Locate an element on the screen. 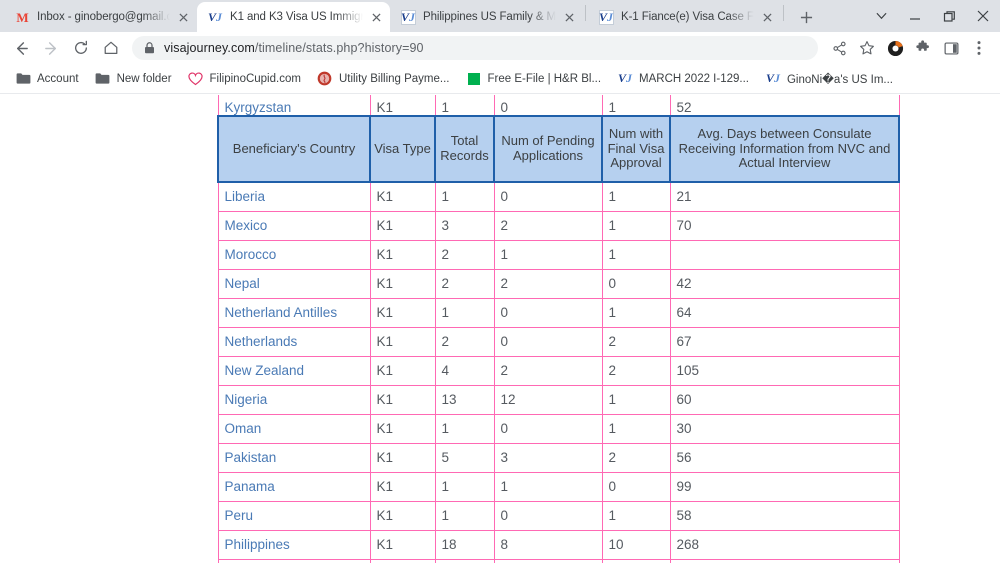 This screenshot has width=1000, height=563. column-header: Beneficiary's Country is located at coordinates (294, 149).